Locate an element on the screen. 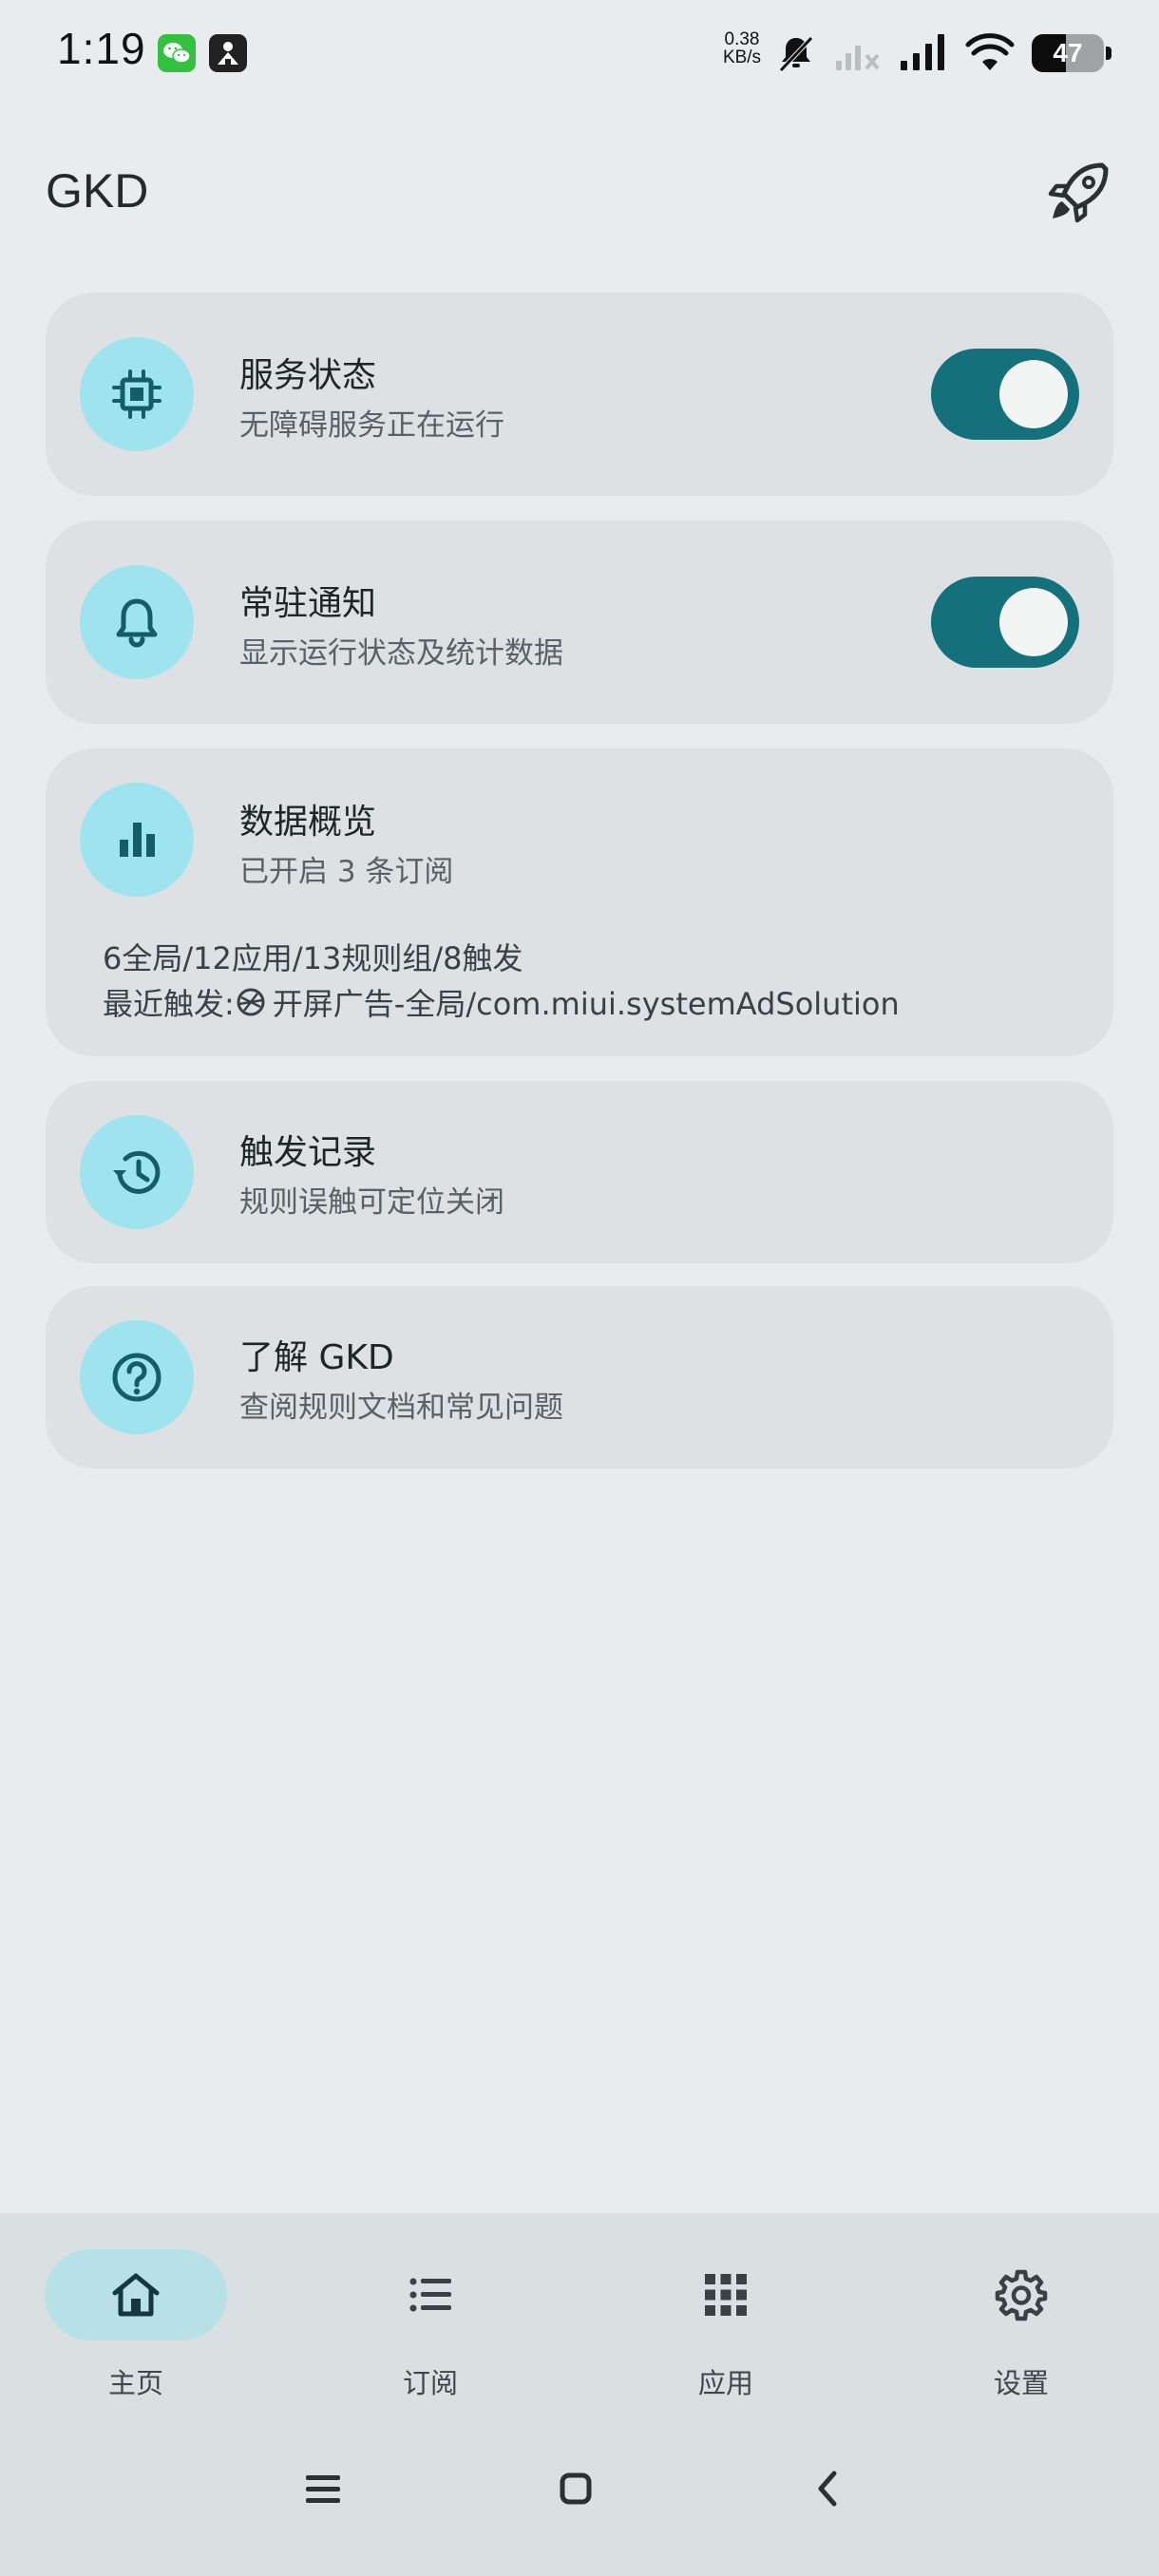  app-logo-icon is located at coordinates (251, 1002).